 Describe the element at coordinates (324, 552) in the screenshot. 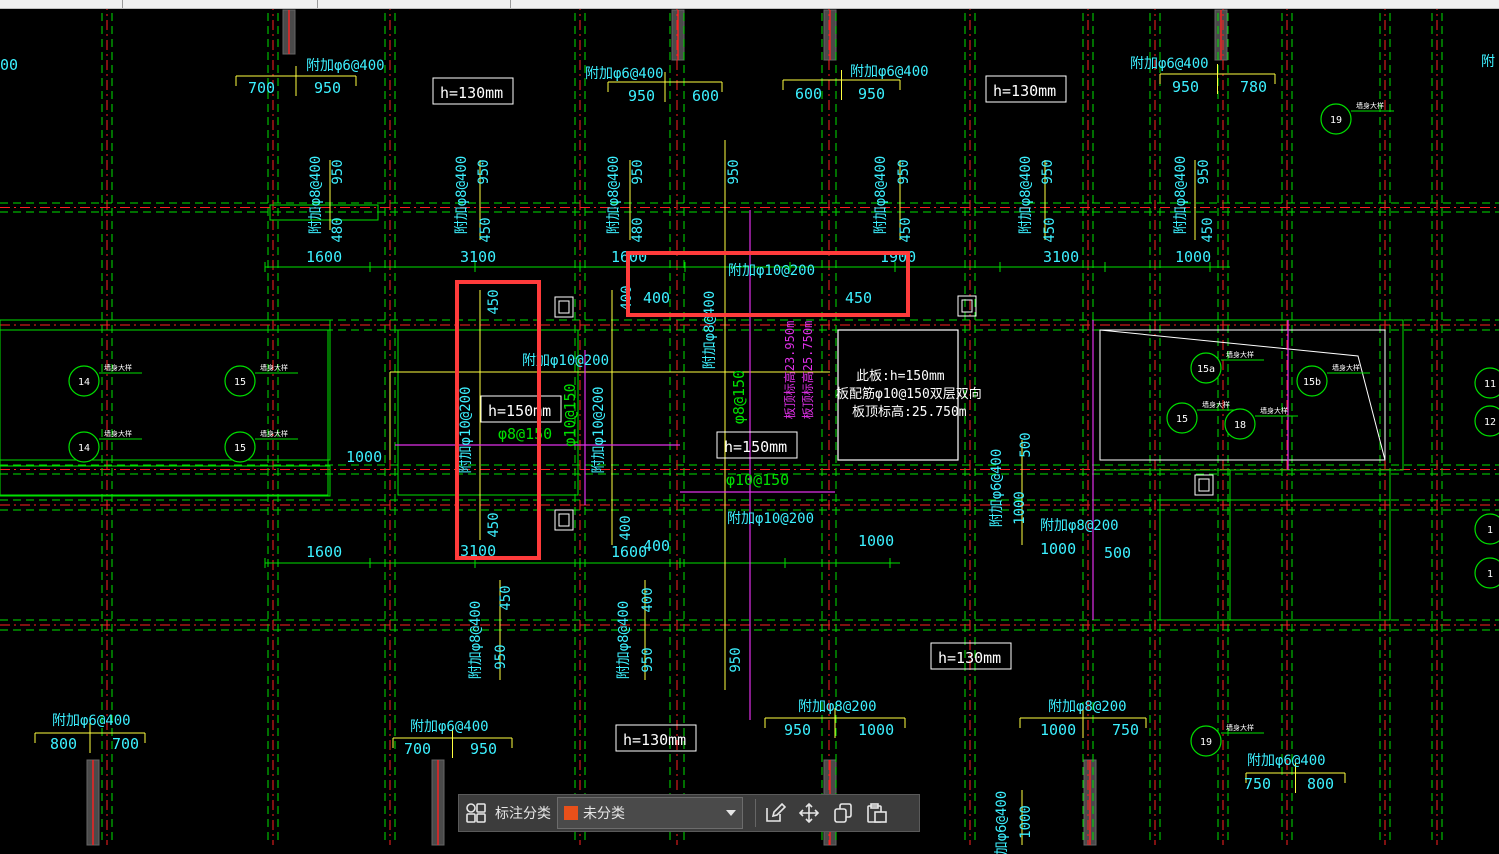

I see `drawing-label-t36: 1600` at that location.